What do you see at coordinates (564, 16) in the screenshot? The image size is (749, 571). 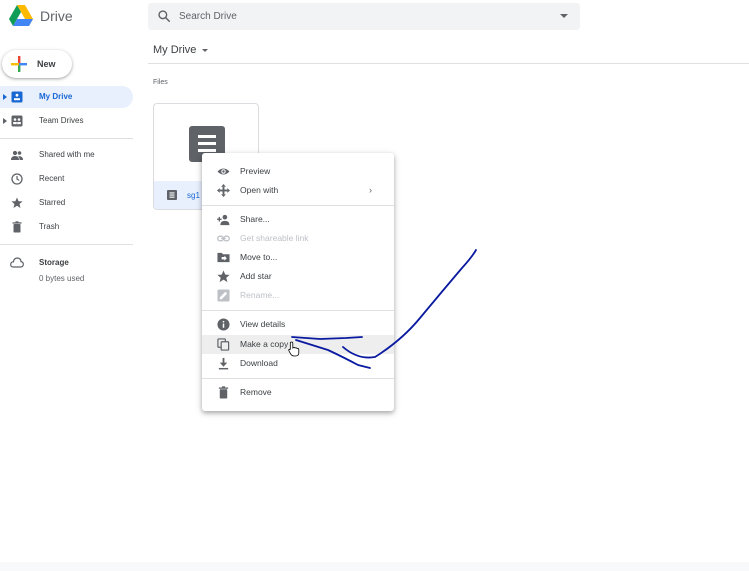 I see `search-options-dropdown-icon` at bounding box center [564, 16].